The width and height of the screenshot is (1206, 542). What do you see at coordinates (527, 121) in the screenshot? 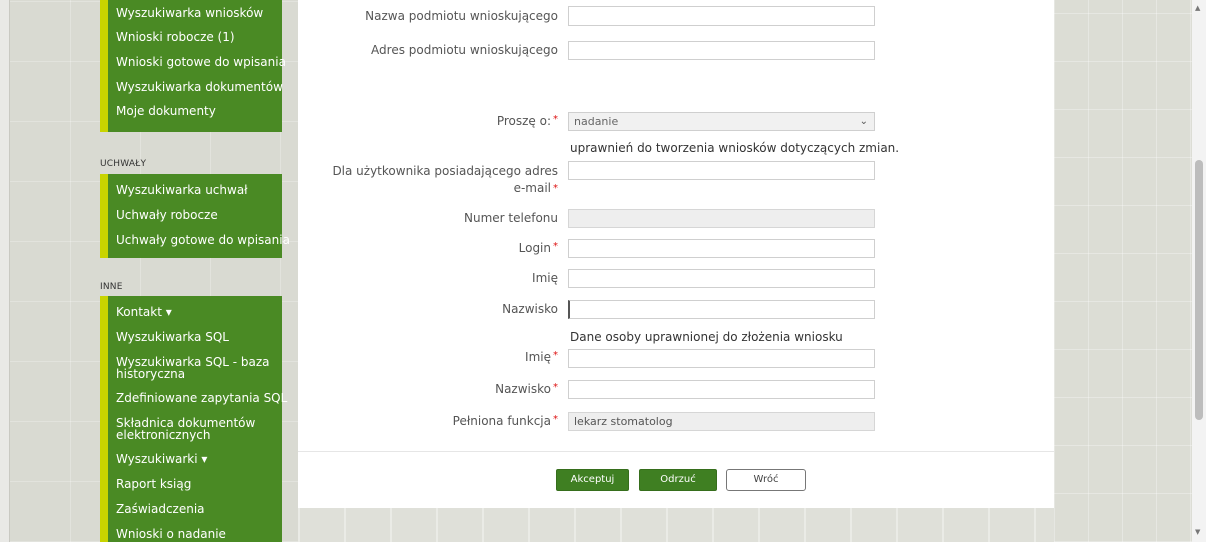
I see `prosze-label: Proszę o: *` at bounding box center [527, 121].